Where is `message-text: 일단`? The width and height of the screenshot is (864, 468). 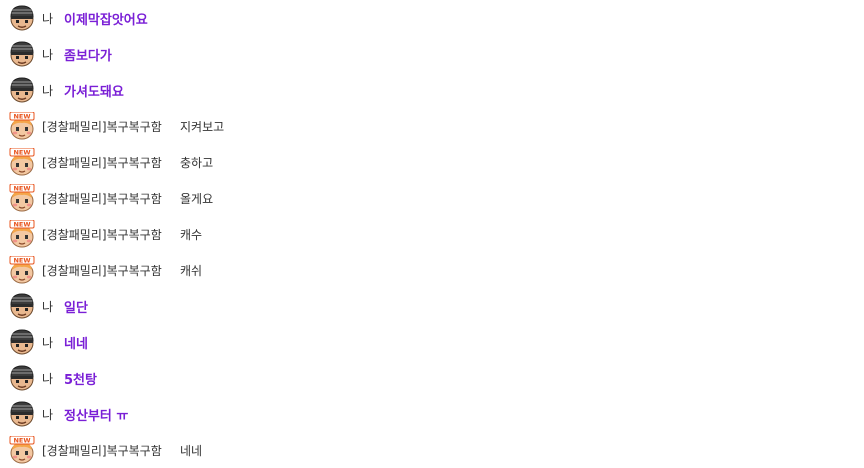 message-text: 일단 is located at coordinates (76, 308).